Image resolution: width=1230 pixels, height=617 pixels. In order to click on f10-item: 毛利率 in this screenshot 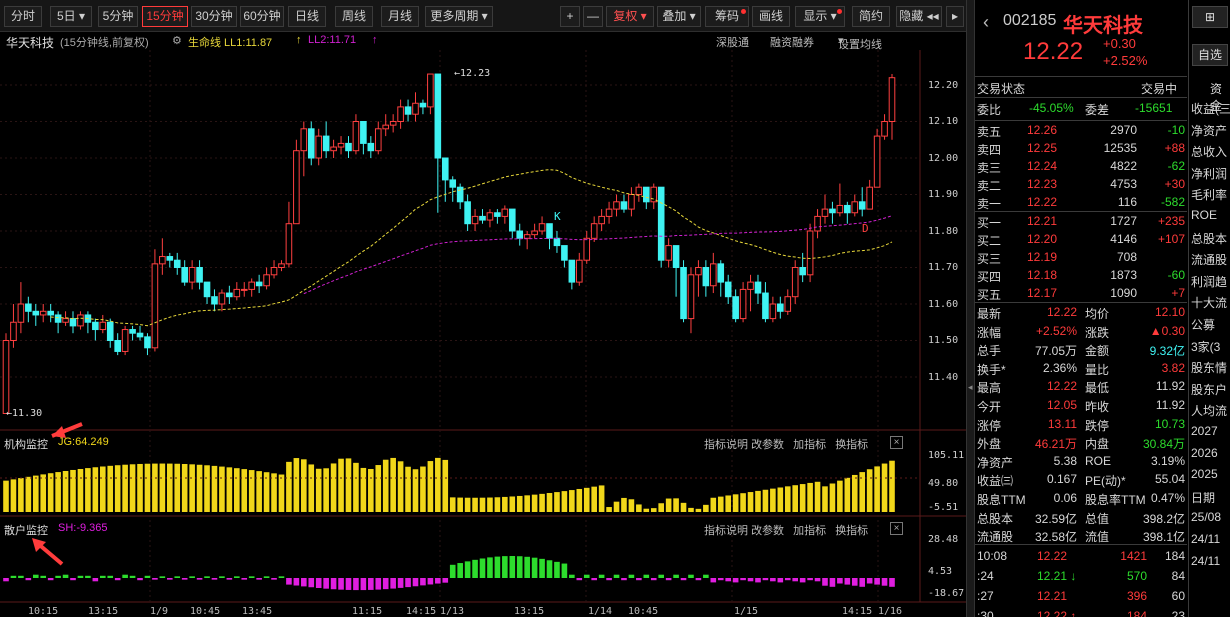, I will do `click(1209, 194)`.